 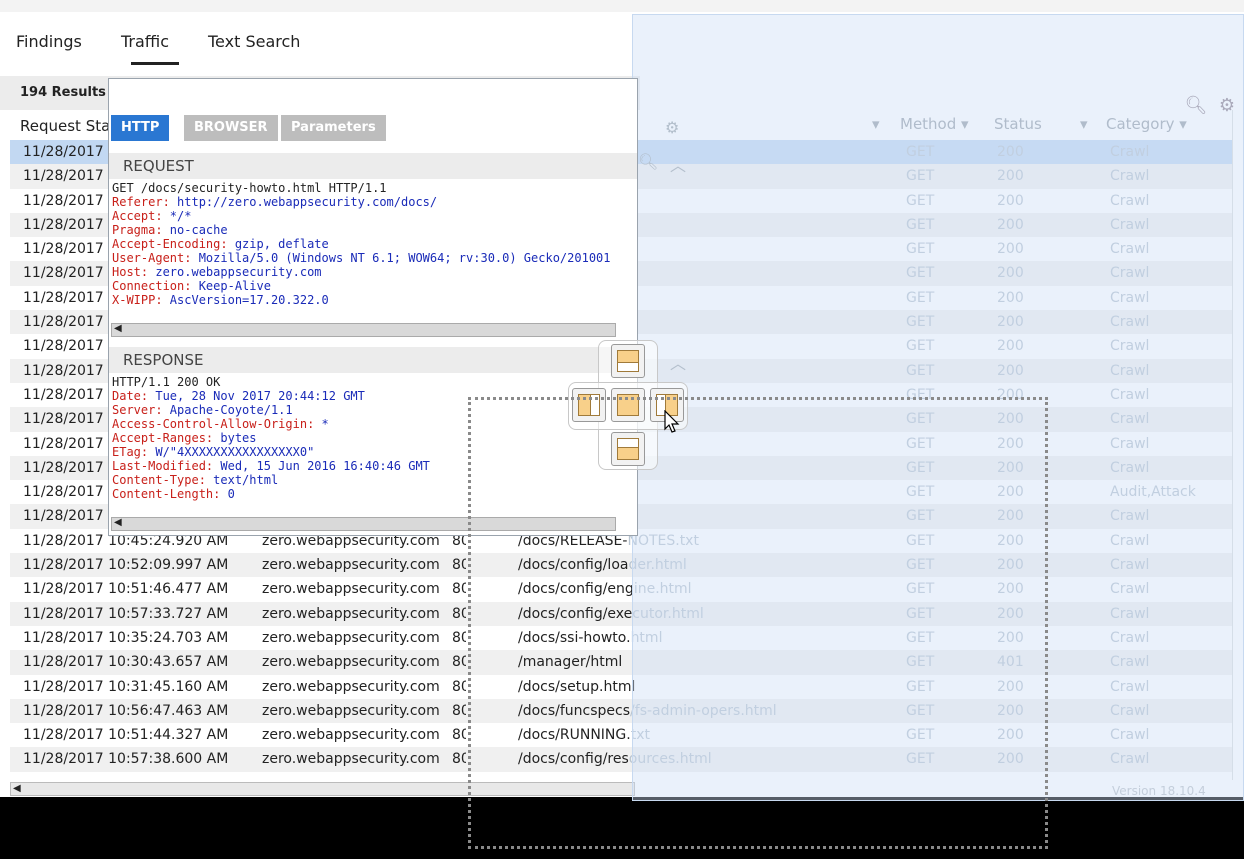 What do you see at coordinates (166, 382) in the screenshot?
I see `header-key: HTTP/1.1 200 OK` at bounding box center [166, 382].